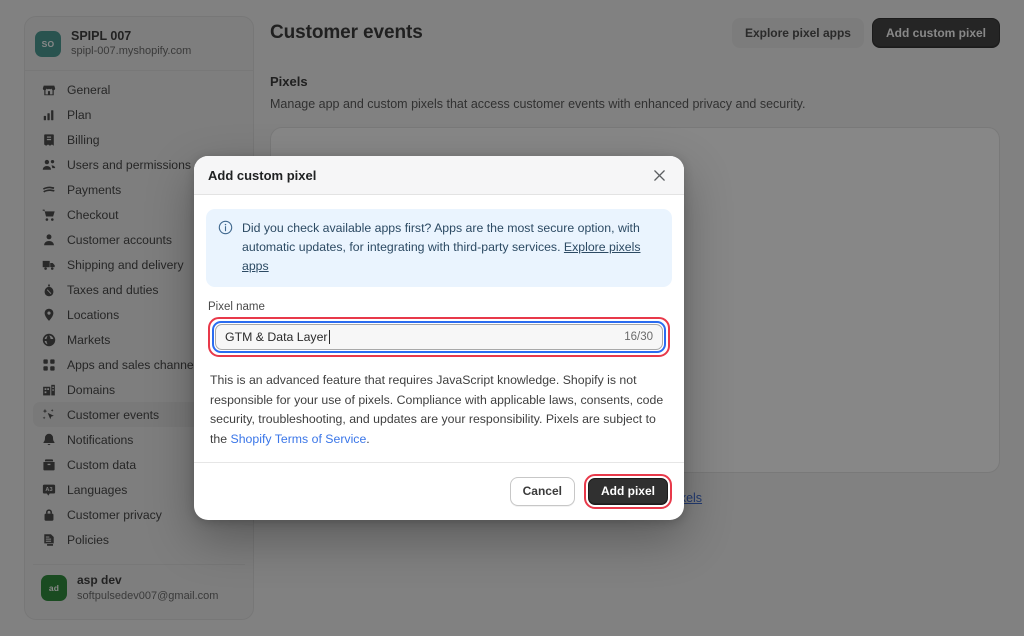 This screenshot has height=636, width=1024. I want to click on pixel-name-input: GTM & Data Layer 16/30, so click(439, 337).